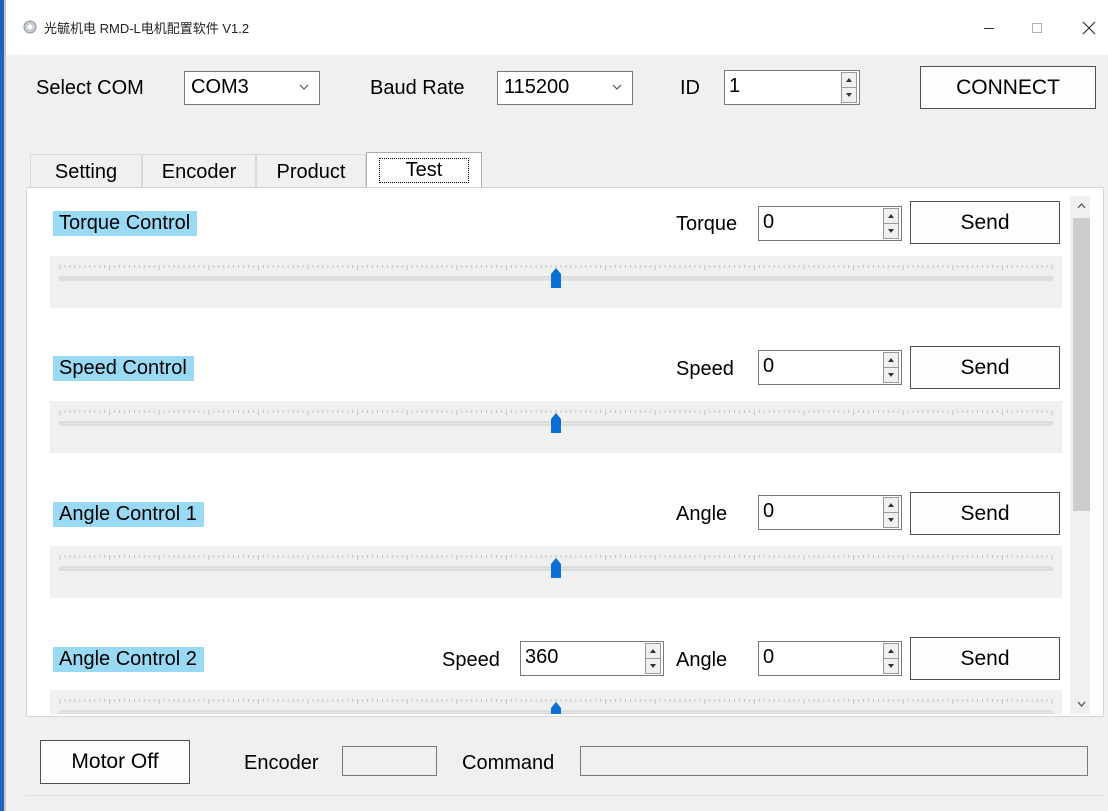 This screenshot has height=811, width=1108. What do you see at coordinates (769, 511) in the screenshot?
I see `angle-1-value: 0` at bounding box center [769, 511].